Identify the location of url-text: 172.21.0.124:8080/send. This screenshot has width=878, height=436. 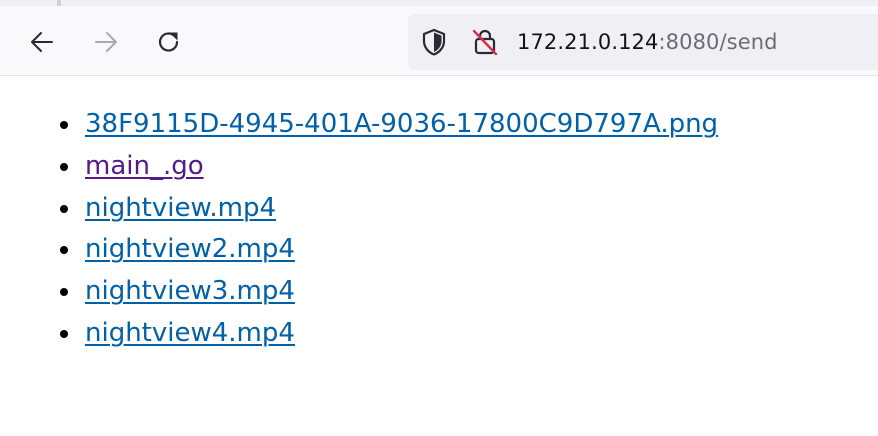
(647, 42).